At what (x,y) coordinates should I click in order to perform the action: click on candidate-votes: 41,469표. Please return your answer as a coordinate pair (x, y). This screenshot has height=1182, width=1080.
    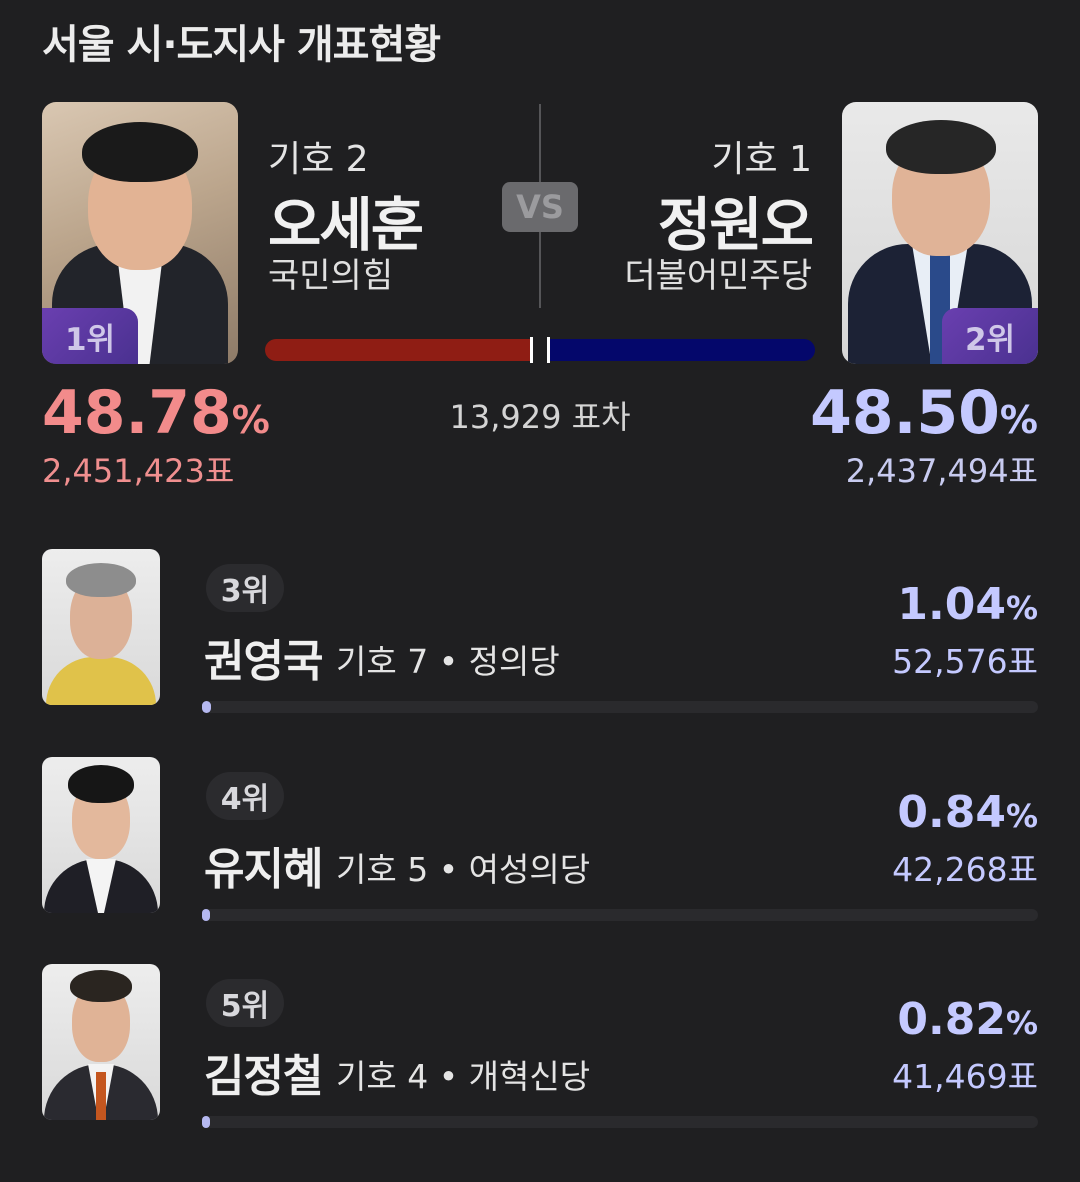
    Looking at the image, I should click on (965, 1076).